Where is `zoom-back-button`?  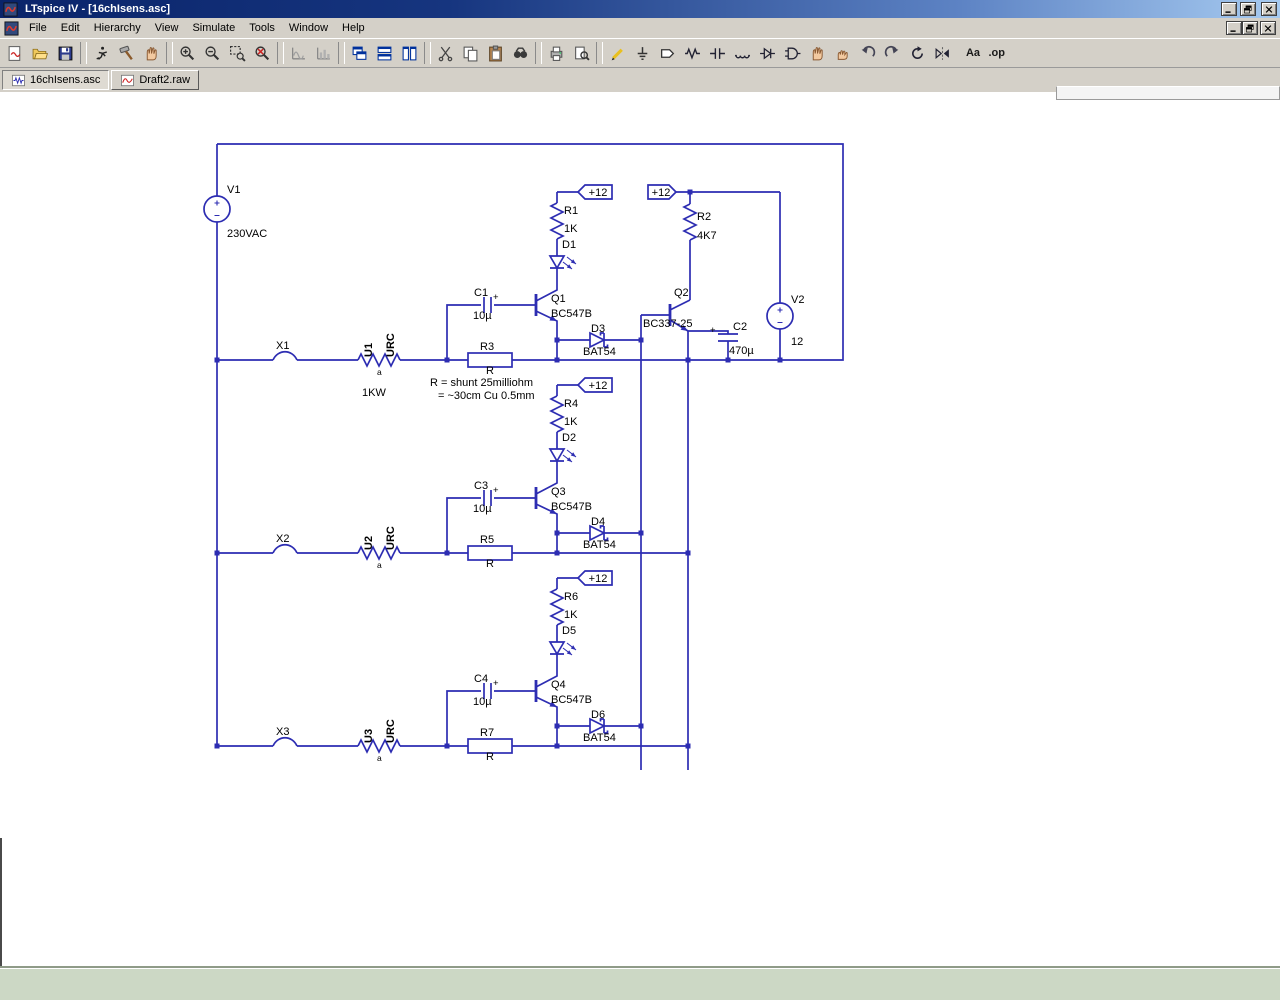
zoom-back-button is located at coordinates (212, 53).